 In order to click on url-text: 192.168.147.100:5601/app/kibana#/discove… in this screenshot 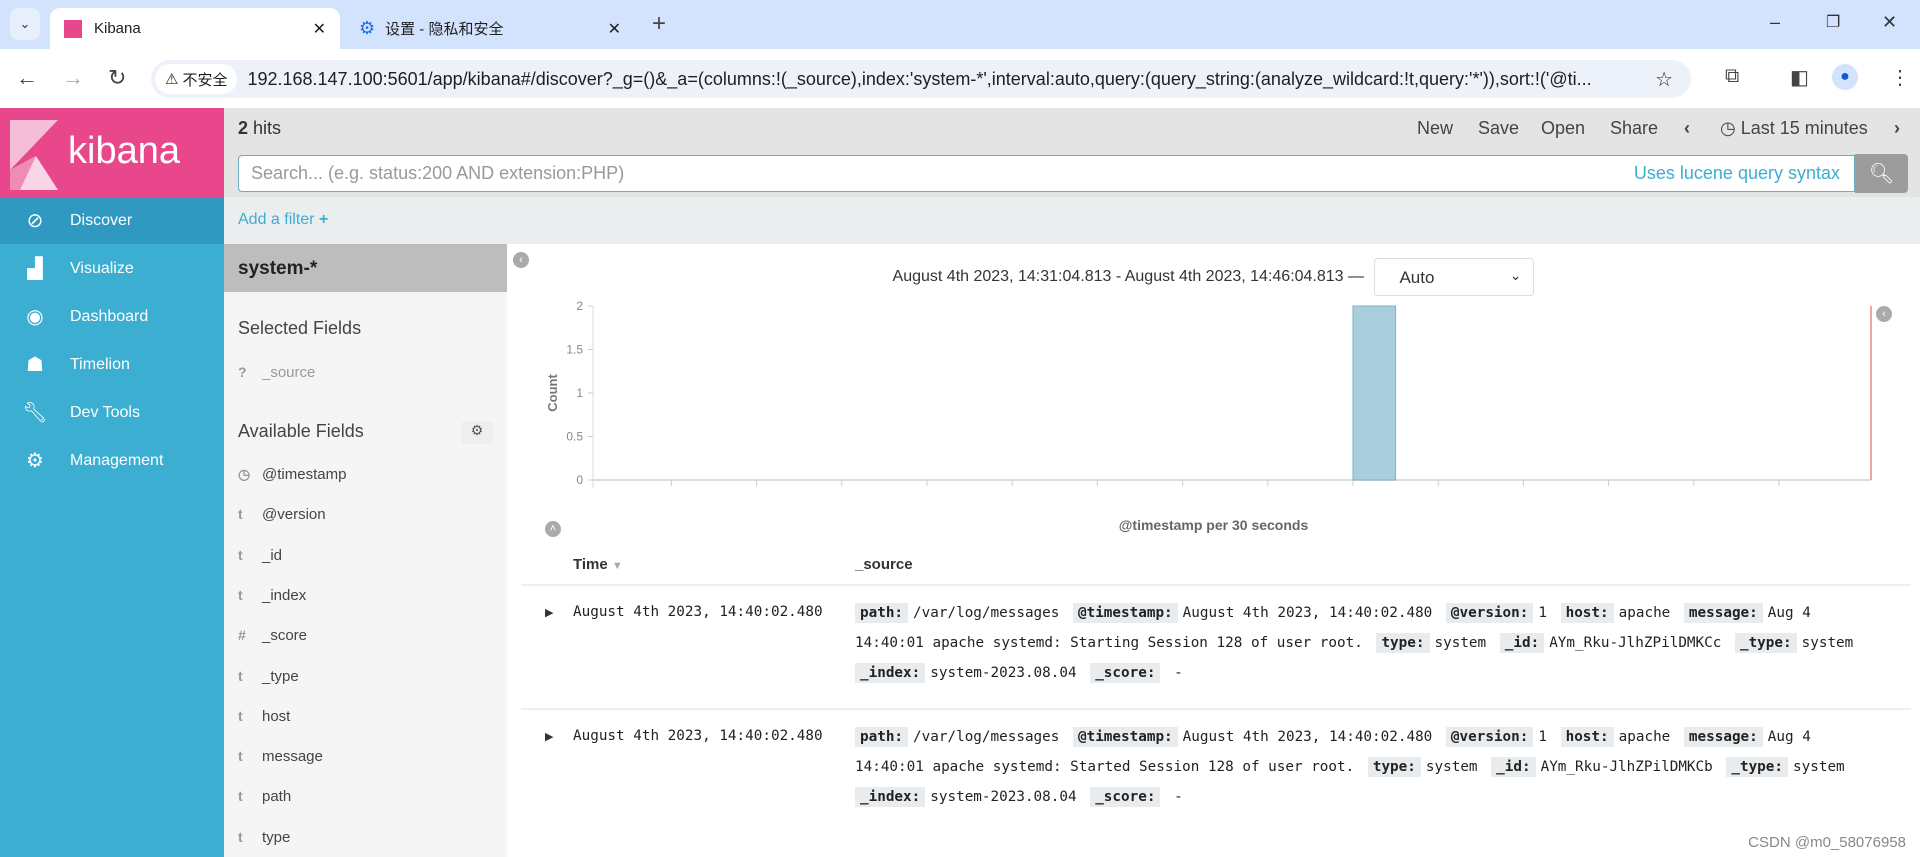, I will do `click(942, 79)`.